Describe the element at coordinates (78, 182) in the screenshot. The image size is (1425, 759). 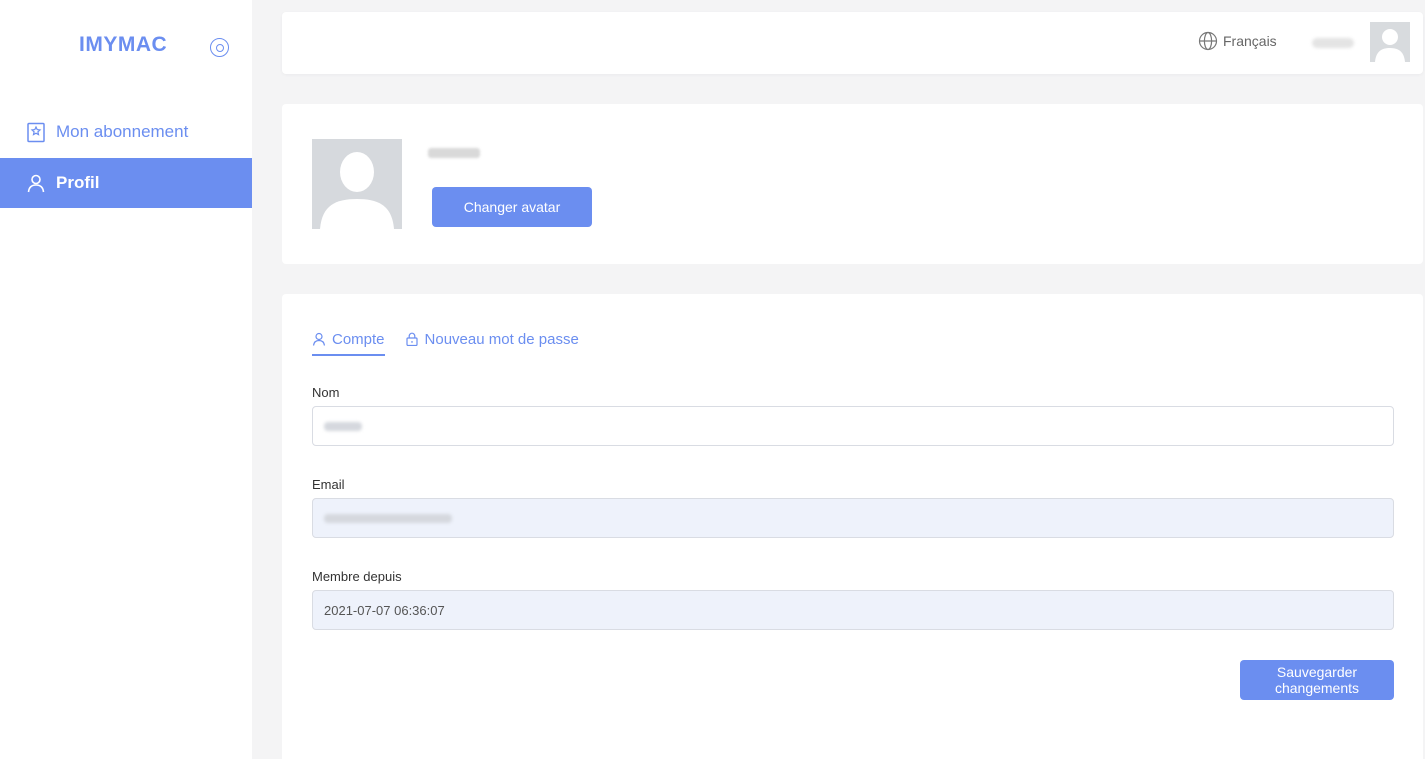
I see `sidebar-item-label: Profil` at that location.